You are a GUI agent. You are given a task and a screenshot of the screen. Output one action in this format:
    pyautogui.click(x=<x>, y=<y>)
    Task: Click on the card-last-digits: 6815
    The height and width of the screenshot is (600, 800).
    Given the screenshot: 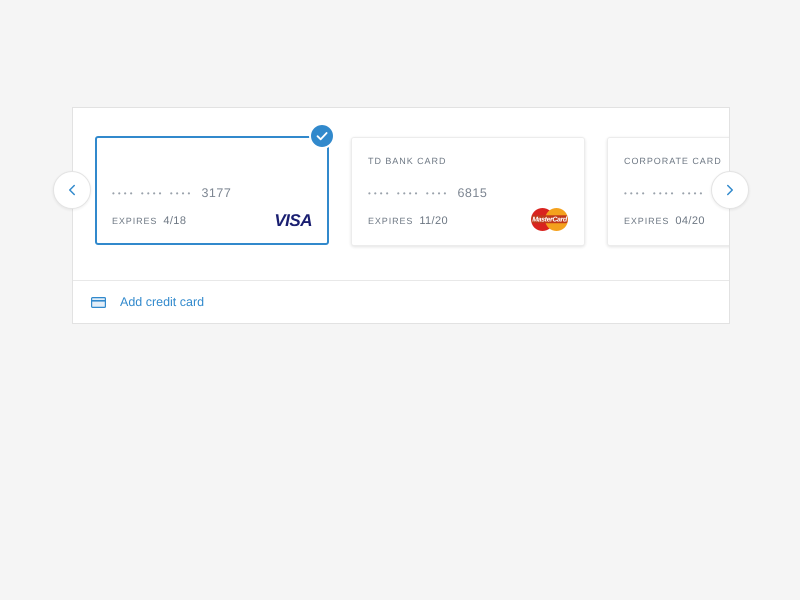 What is the action you would take?
    pyautogui.click(x=472, y=193)
    